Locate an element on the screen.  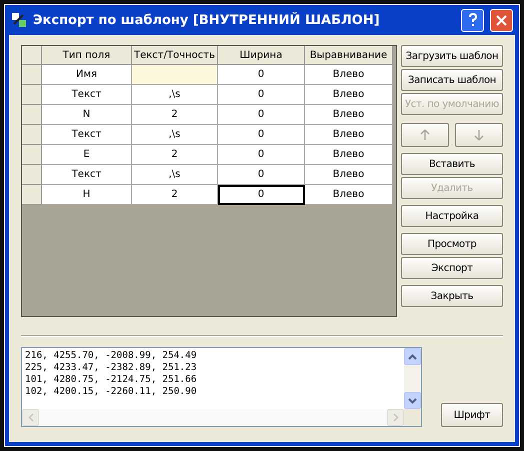
chevron-down-icon is located at coordinates (412, 401).